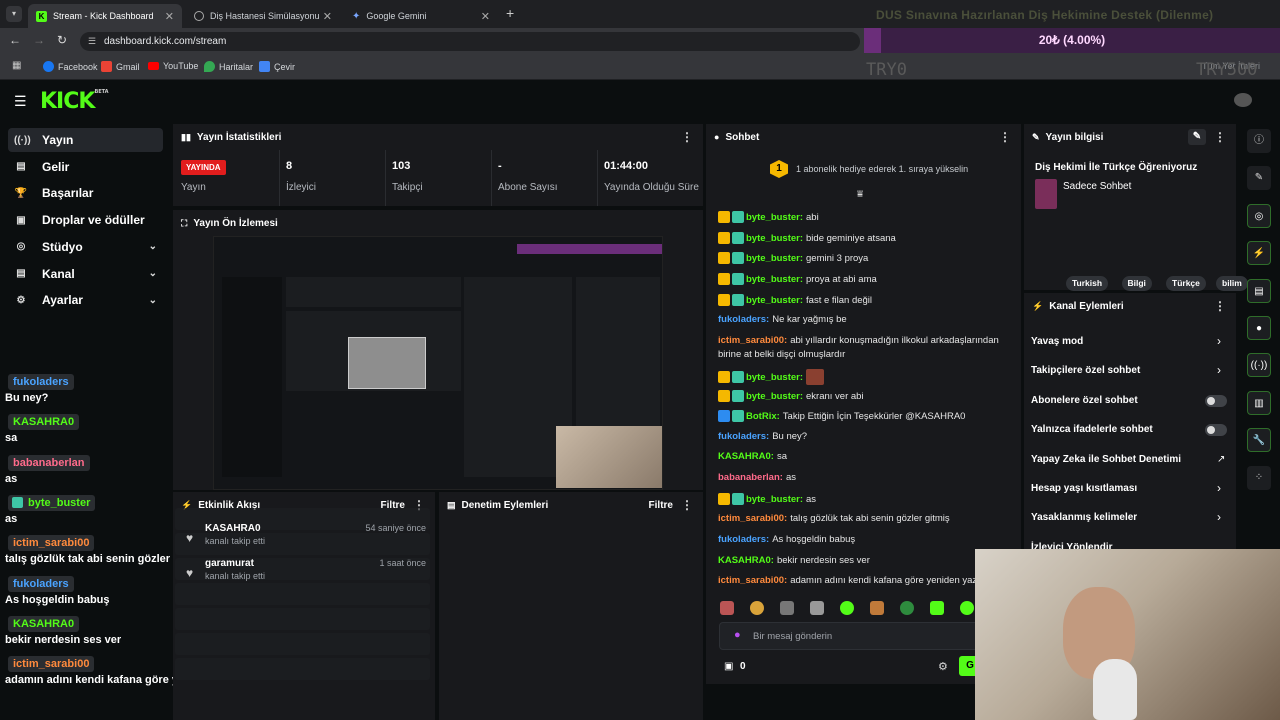  What do you see at coordinates (16, 65) in the screenshot?
I see `apps-grid-icon: ▦` at bounding box center [16, 65].